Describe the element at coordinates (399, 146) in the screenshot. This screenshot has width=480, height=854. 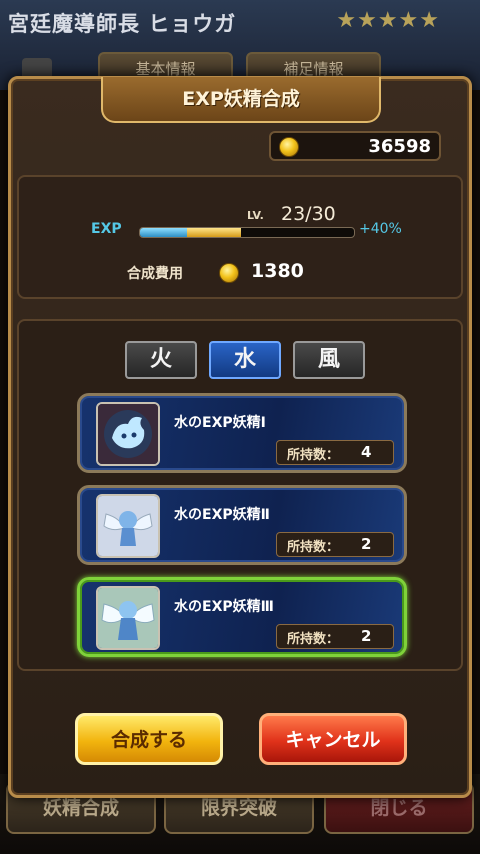
I see `gold-amount: 36598` at that location.